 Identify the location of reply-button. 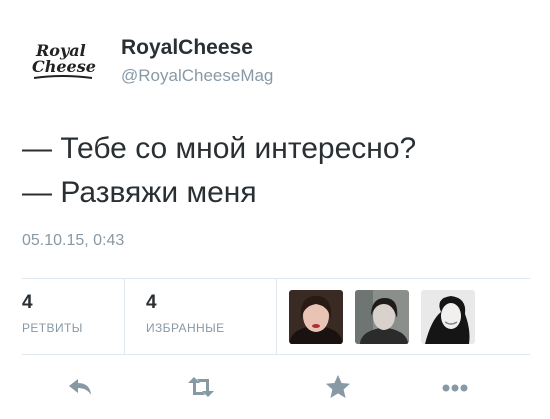
(81, 387).